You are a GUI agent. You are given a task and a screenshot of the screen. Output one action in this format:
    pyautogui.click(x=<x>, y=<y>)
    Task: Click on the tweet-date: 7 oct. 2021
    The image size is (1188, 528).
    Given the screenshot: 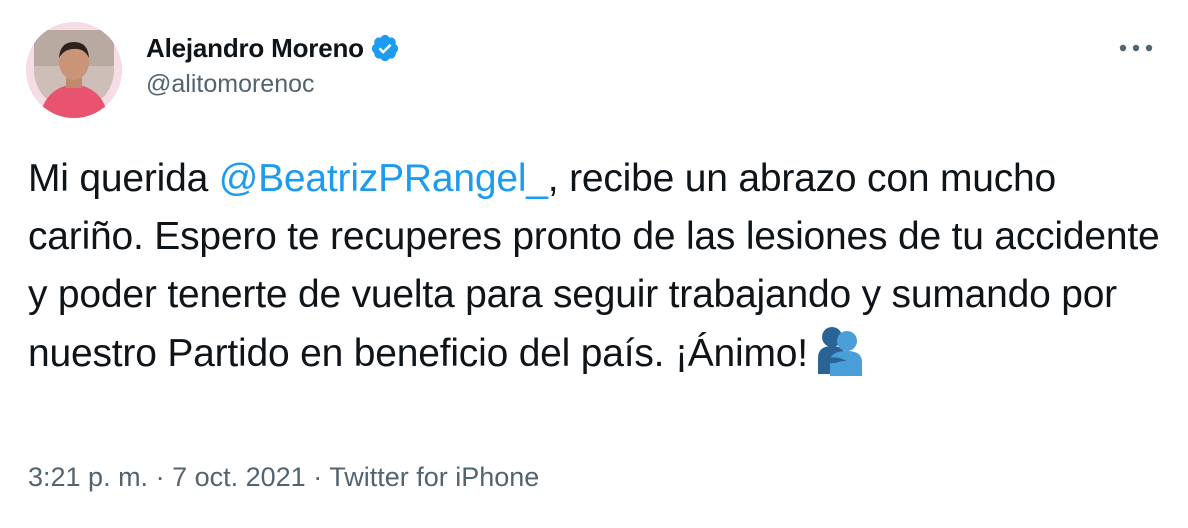 What is the action you would take?
    pyautogui.click(x=239, y=477)
    